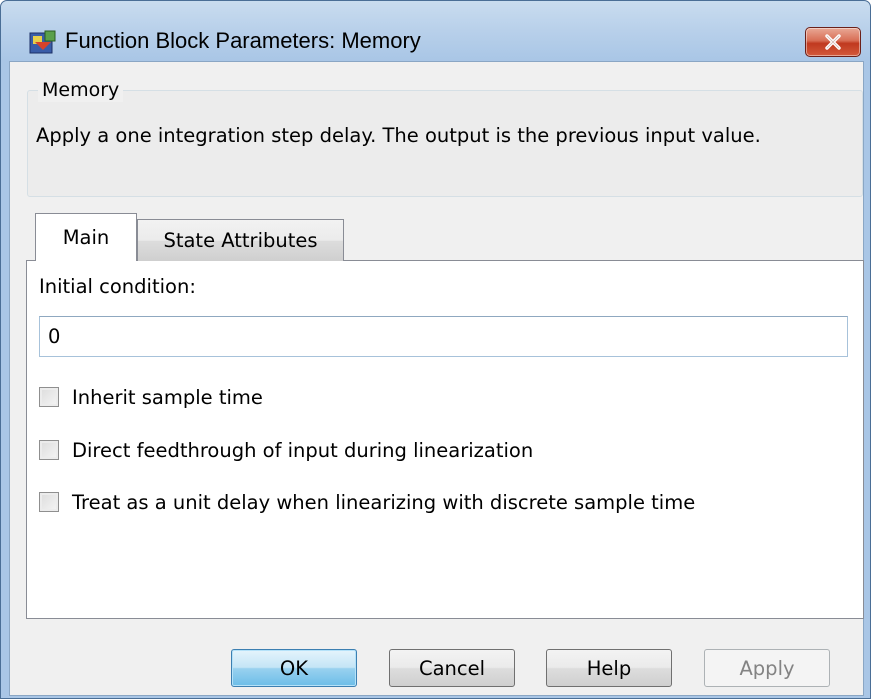 The width and height of the screenshot is (871, 699). I want to click on tab-state-attributes: State Attributes, so click(240, 240).